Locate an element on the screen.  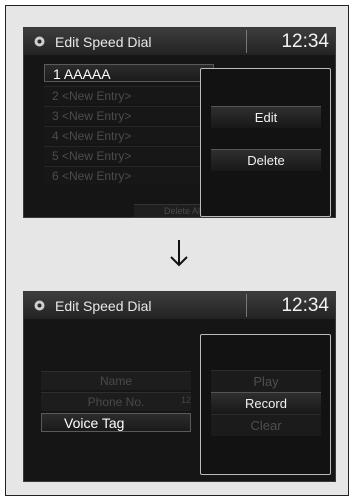
list-item-6: 6 <New Entry> is located at coordinates (129, 175).